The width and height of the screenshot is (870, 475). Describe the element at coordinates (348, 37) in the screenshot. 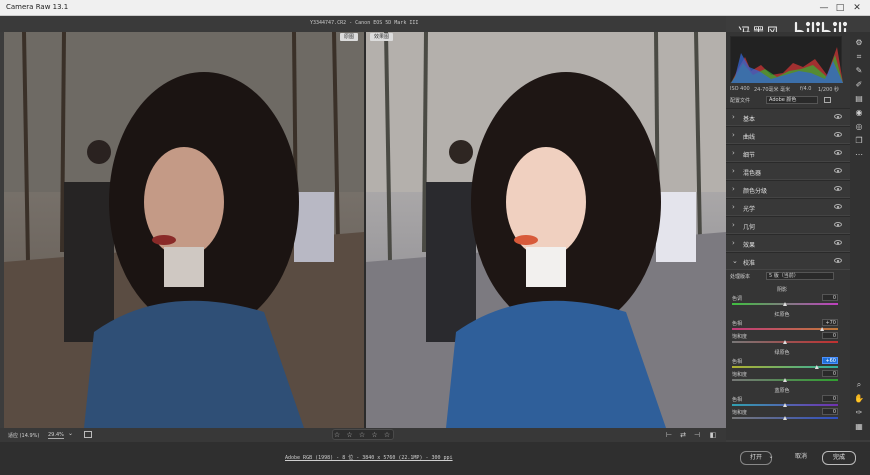

I see `before-label: 原图` at that location.